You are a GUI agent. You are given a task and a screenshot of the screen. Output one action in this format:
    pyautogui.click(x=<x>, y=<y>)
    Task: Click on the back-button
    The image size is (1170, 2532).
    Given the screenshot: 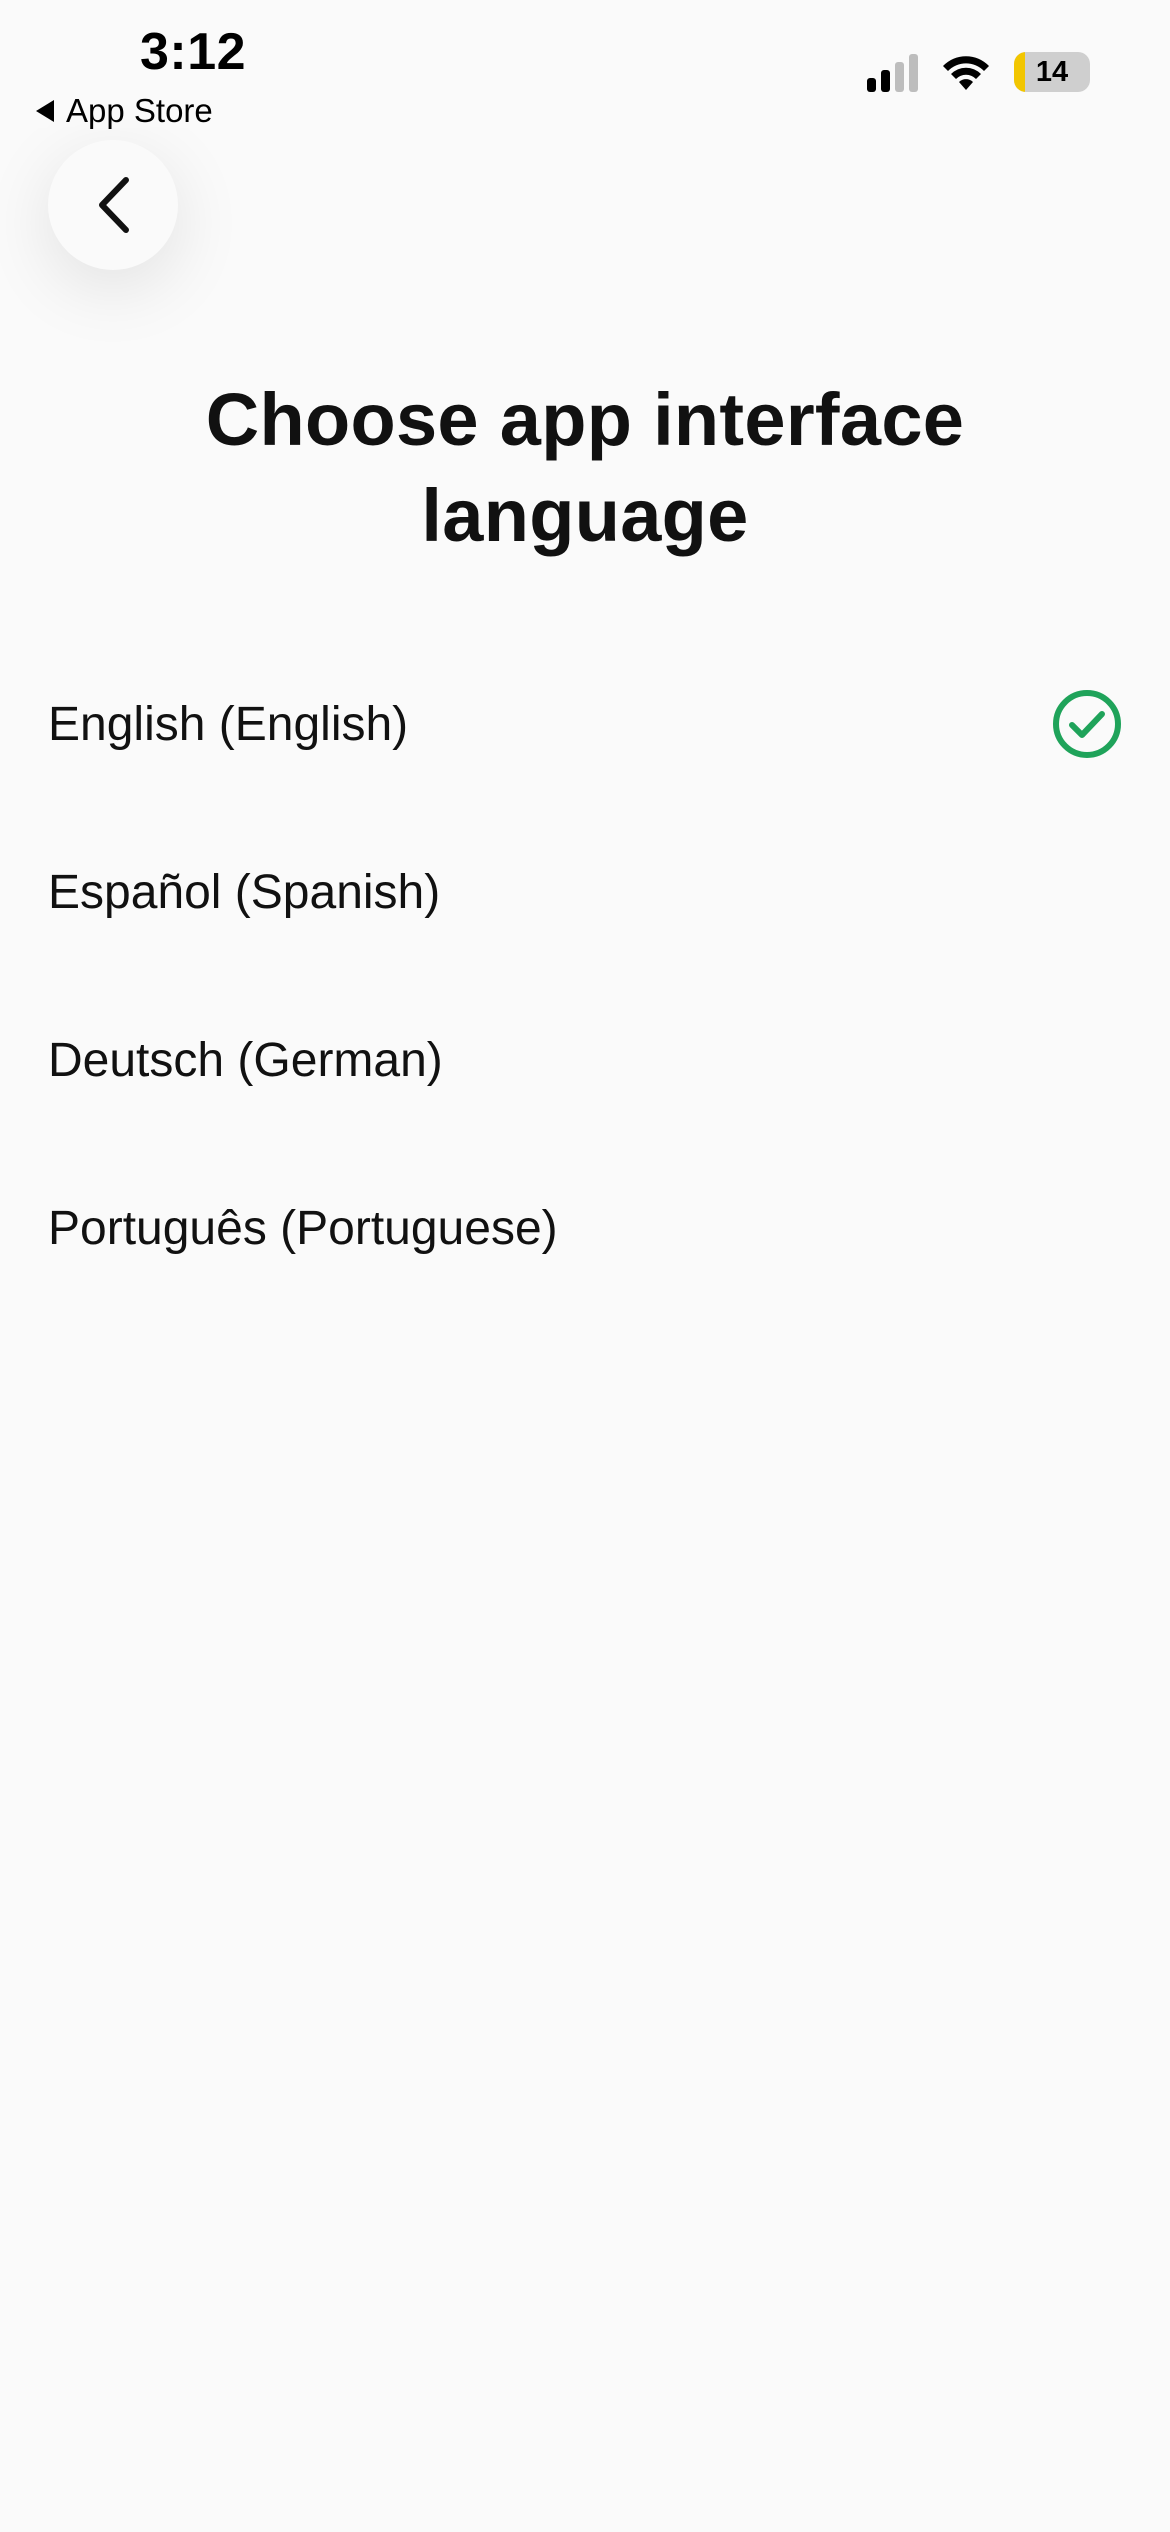 What is the action you would take?
    pyautogui.click(x=113, y=205)
    